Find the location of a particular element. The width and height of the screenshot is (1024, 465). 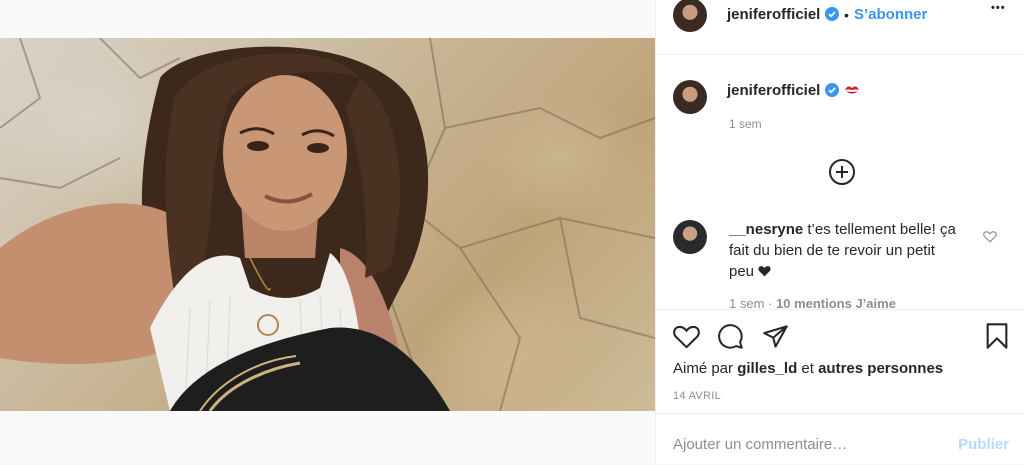

likes-summary: Aimé par gilles_ld et autres personnes is located at coordinates (808, 368).